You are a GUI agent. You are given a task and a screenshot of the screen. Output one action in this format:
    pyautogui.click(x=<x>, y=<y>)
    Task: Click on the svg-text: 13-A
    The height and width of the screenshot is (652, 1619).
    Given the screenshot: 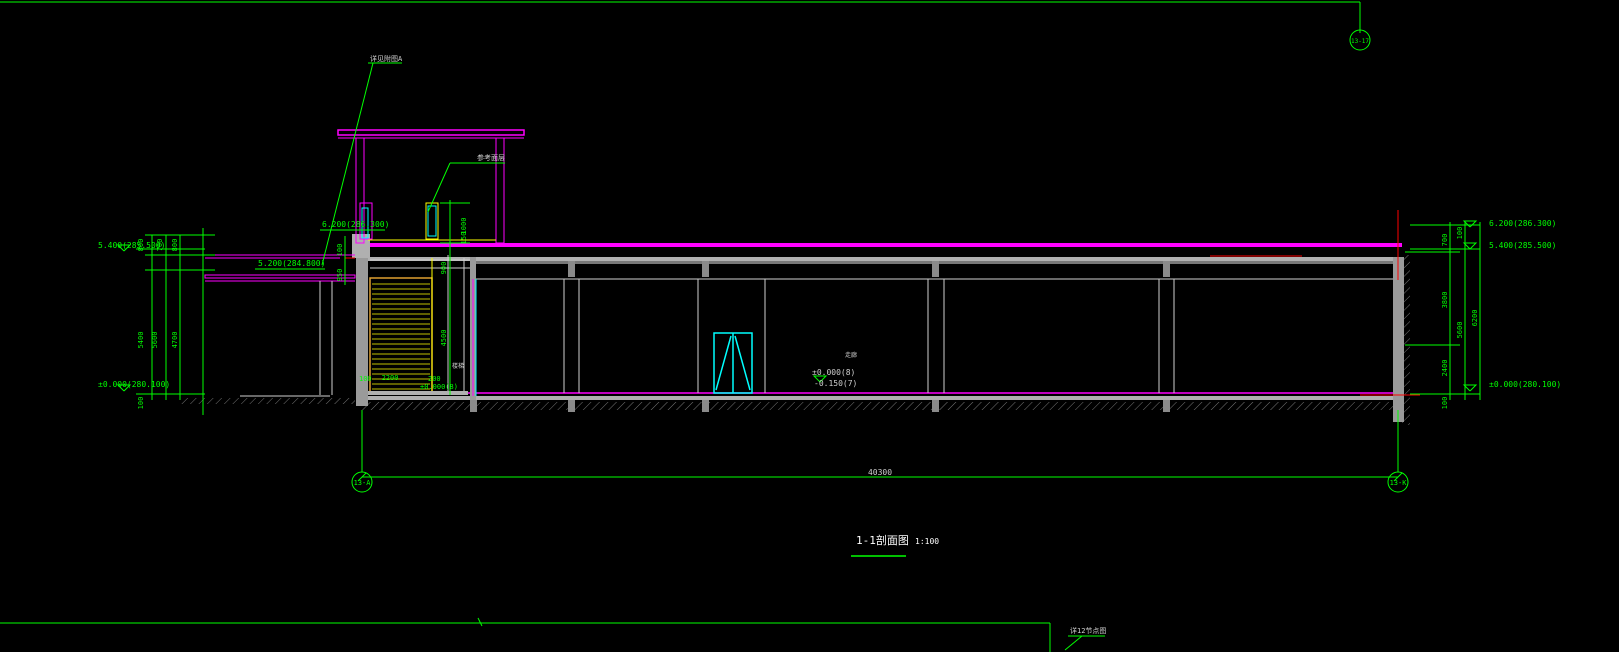 What is the action you would take?
    pyautogui.click(x=363, y=483)
    